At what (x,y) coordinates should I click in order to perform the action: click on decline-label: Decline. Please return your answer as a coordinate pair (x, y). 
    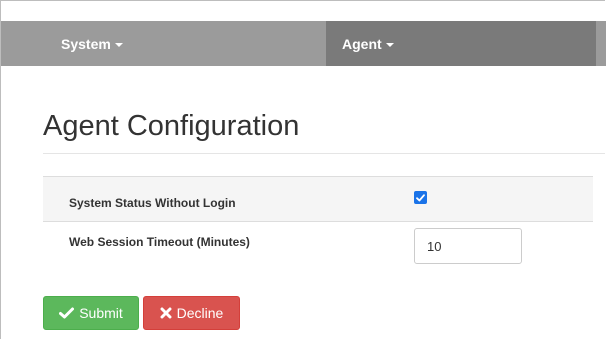
    Looking at the image, I should click on (200, 313).